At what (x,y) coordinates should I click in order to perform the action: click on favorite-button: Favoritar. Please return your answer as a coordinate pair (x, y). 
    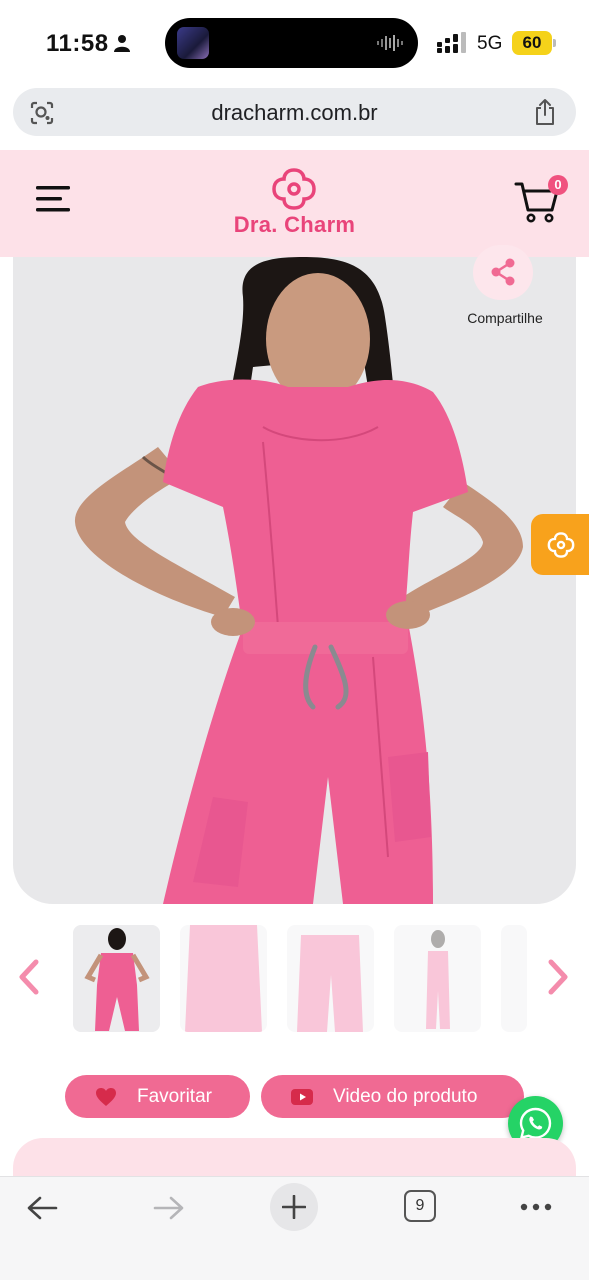
    Looking at the image, I should click on (157, 1096).